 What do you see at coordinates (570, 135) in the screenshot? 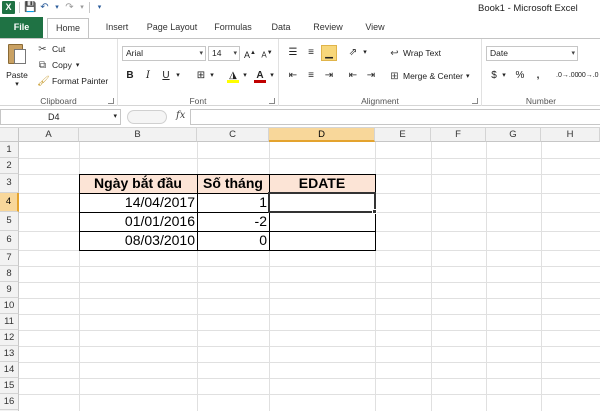
I see `column-header-h: H` at bounding box center [570, 135].